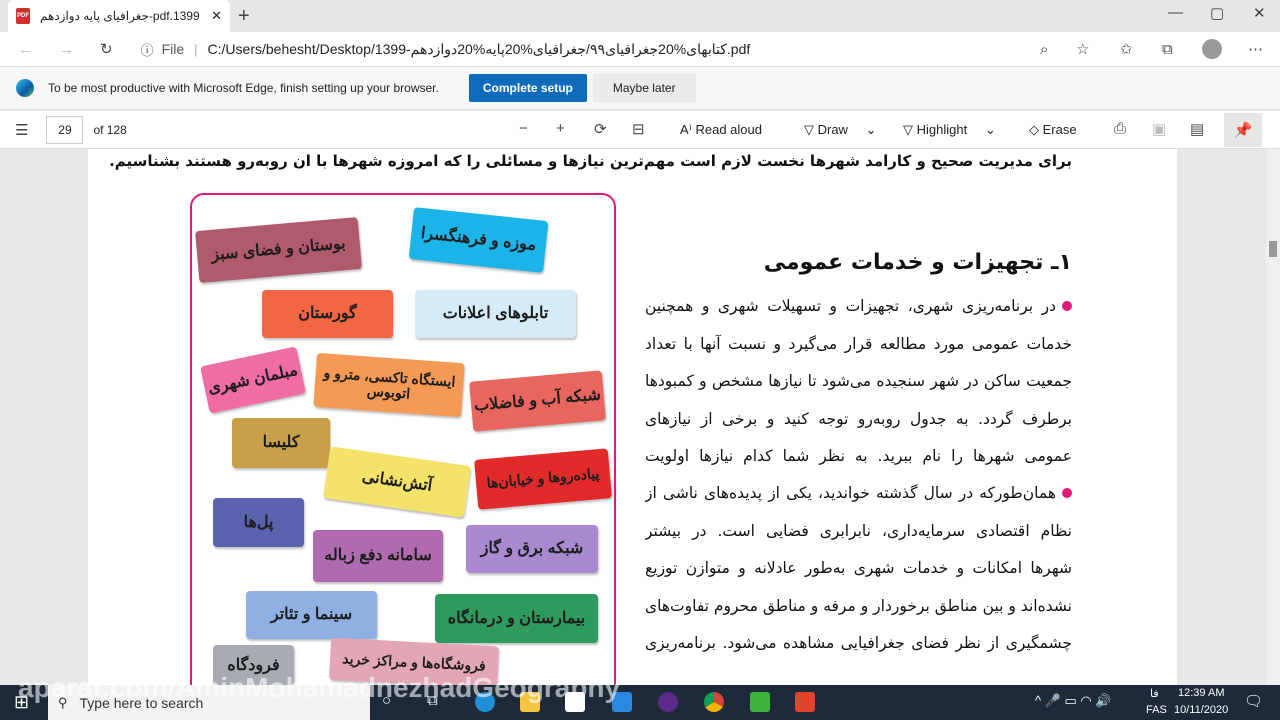  I want to click on read-aloud-label: Read aloud, so click(728, 129).